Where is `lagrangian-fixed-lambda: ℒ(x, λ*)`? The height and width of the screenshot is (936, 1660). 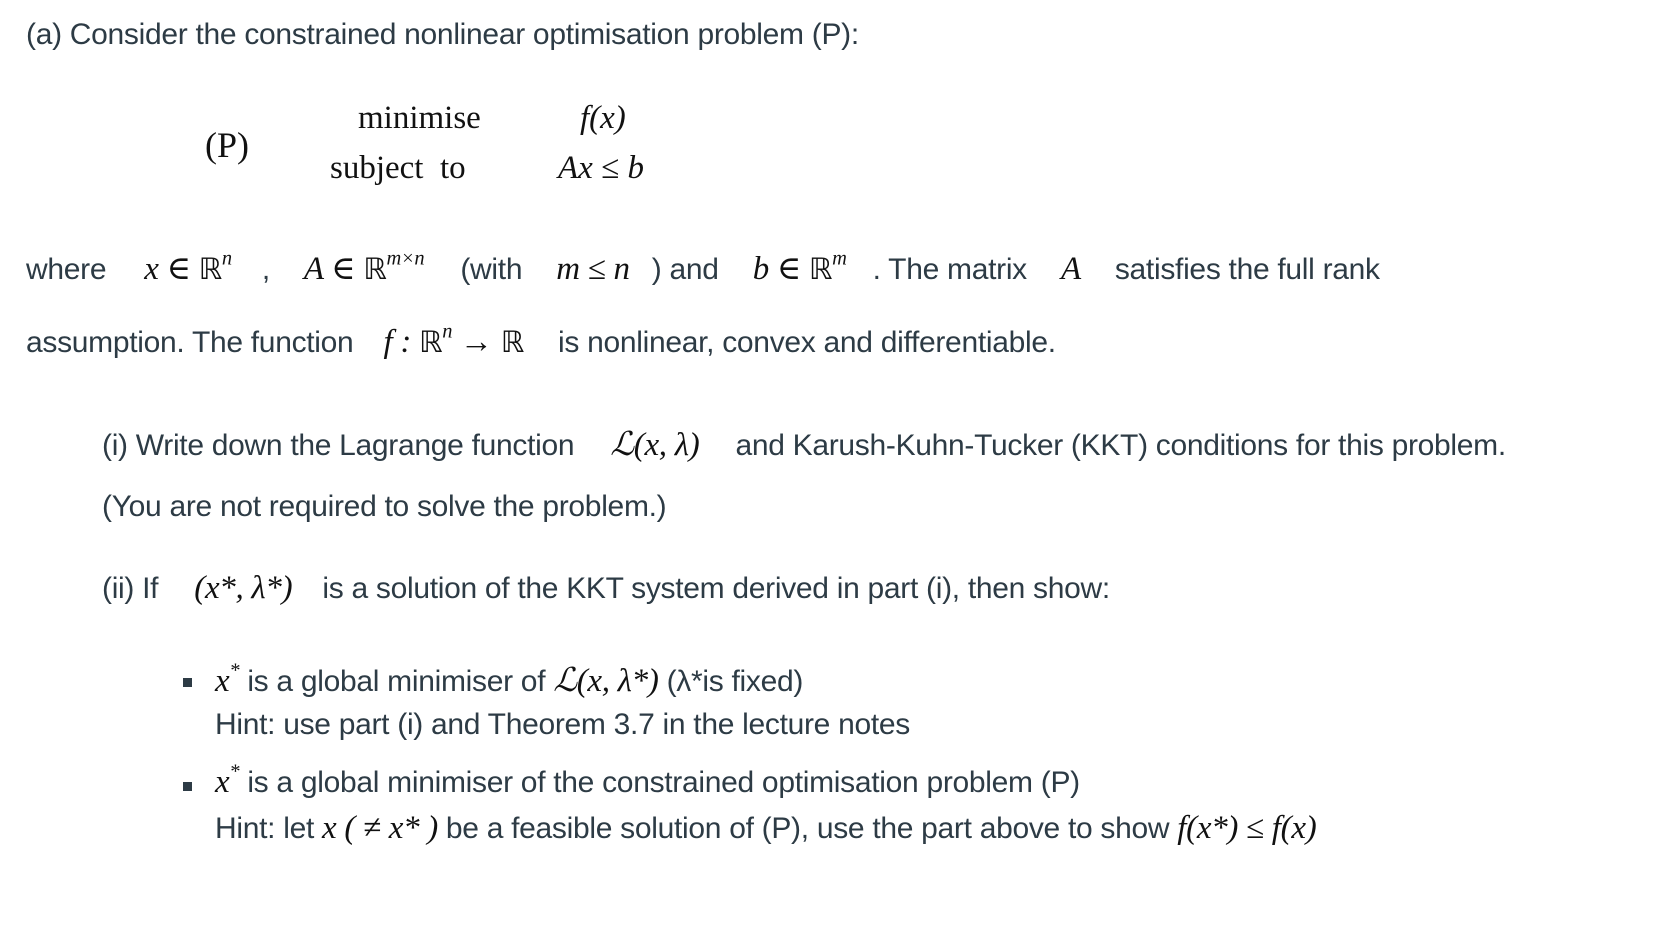 lagrangian-fixed-lambda: ℒ(x, λ*) is located at coordinates (606, 679).